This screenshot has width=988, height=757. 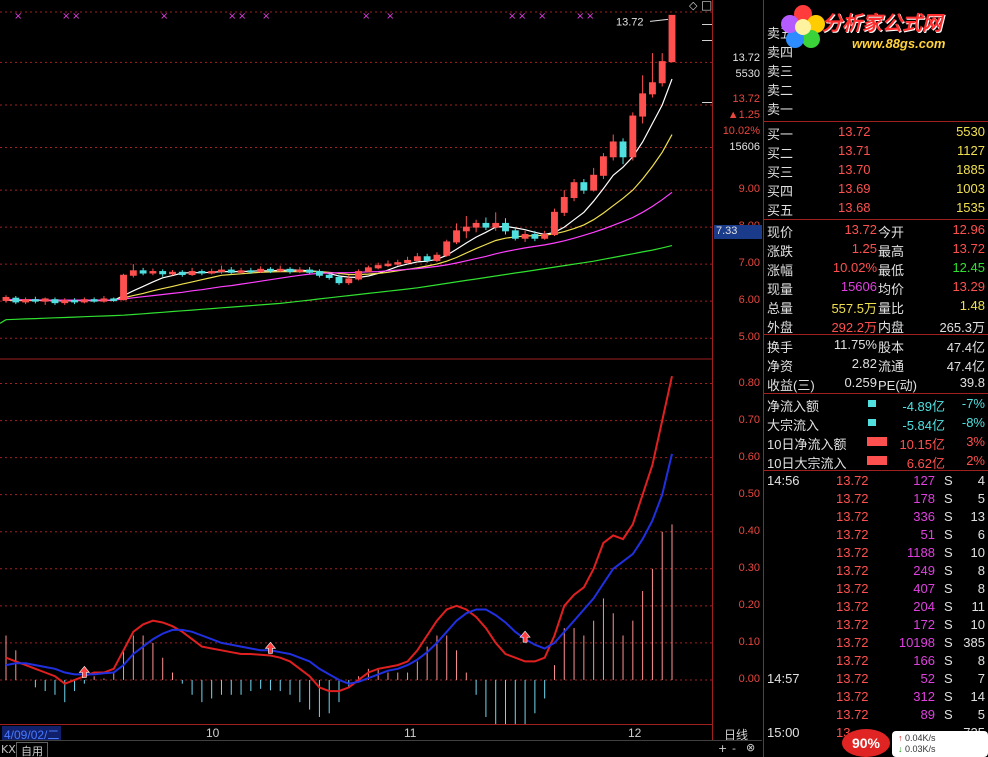 I want to click on axis-indicator-tick: 0.50, so click(x=749, y=493).